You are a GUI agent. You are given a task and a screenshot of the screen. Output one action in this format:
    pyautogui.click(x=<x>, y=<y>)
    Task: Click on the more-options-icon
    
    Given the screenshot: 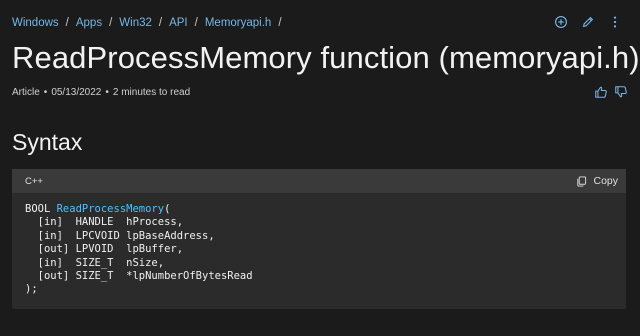 What is the action you would take?
    pyautogui.click(x=615, y=22)
    